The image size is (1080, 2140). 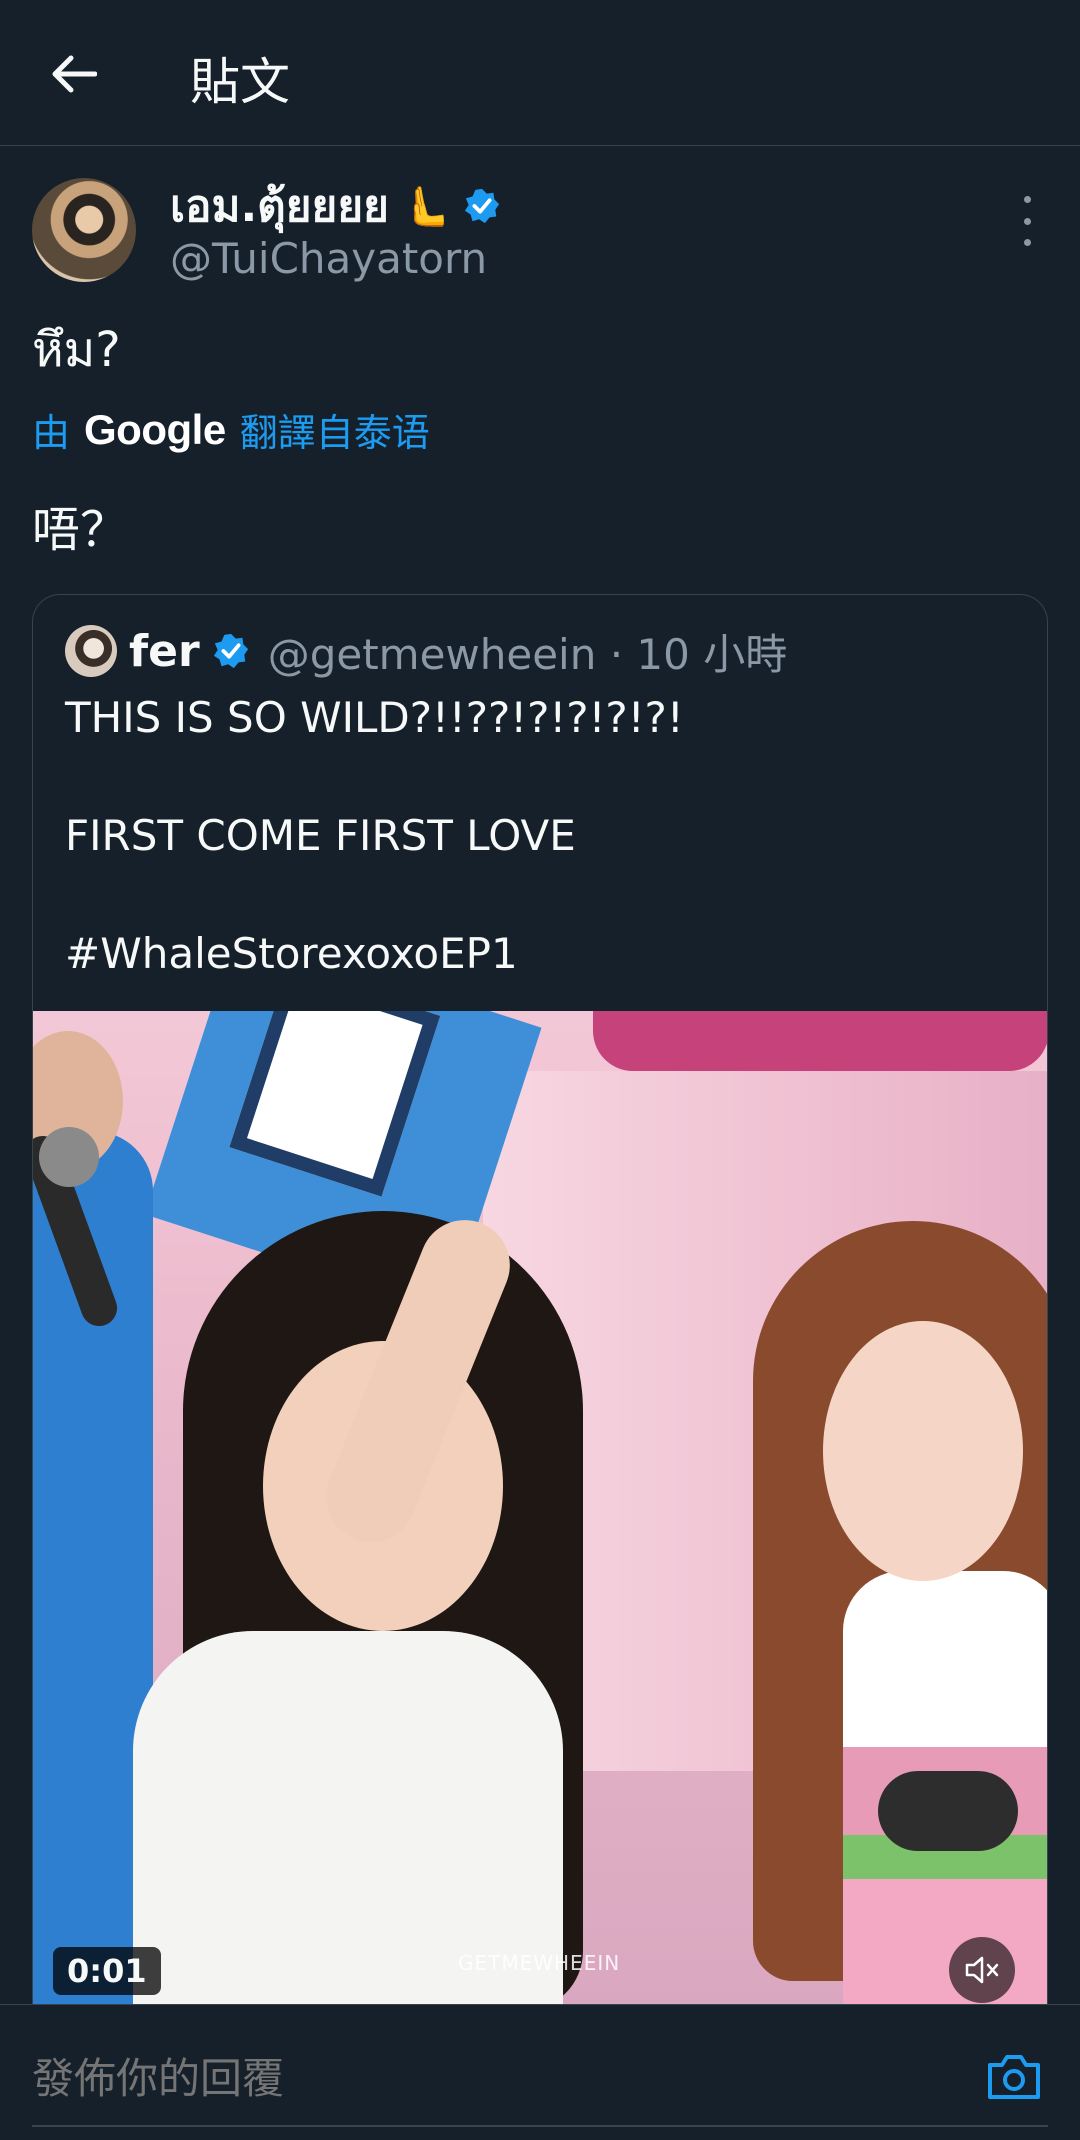 I want to click on camera-icon, so click(x=1014, y=2077).